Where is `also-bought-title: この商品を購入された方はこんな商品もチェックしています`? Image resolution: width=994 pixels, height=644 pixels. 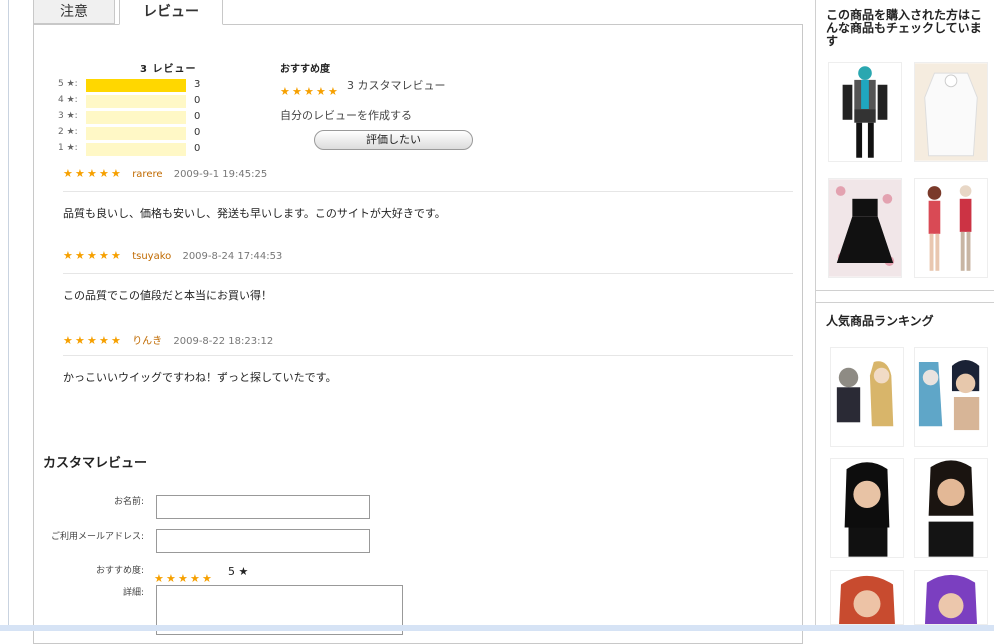
also-bought-title: この商品を購入された方はこんな商品もチェックしています is located at coordinates (904, 28).